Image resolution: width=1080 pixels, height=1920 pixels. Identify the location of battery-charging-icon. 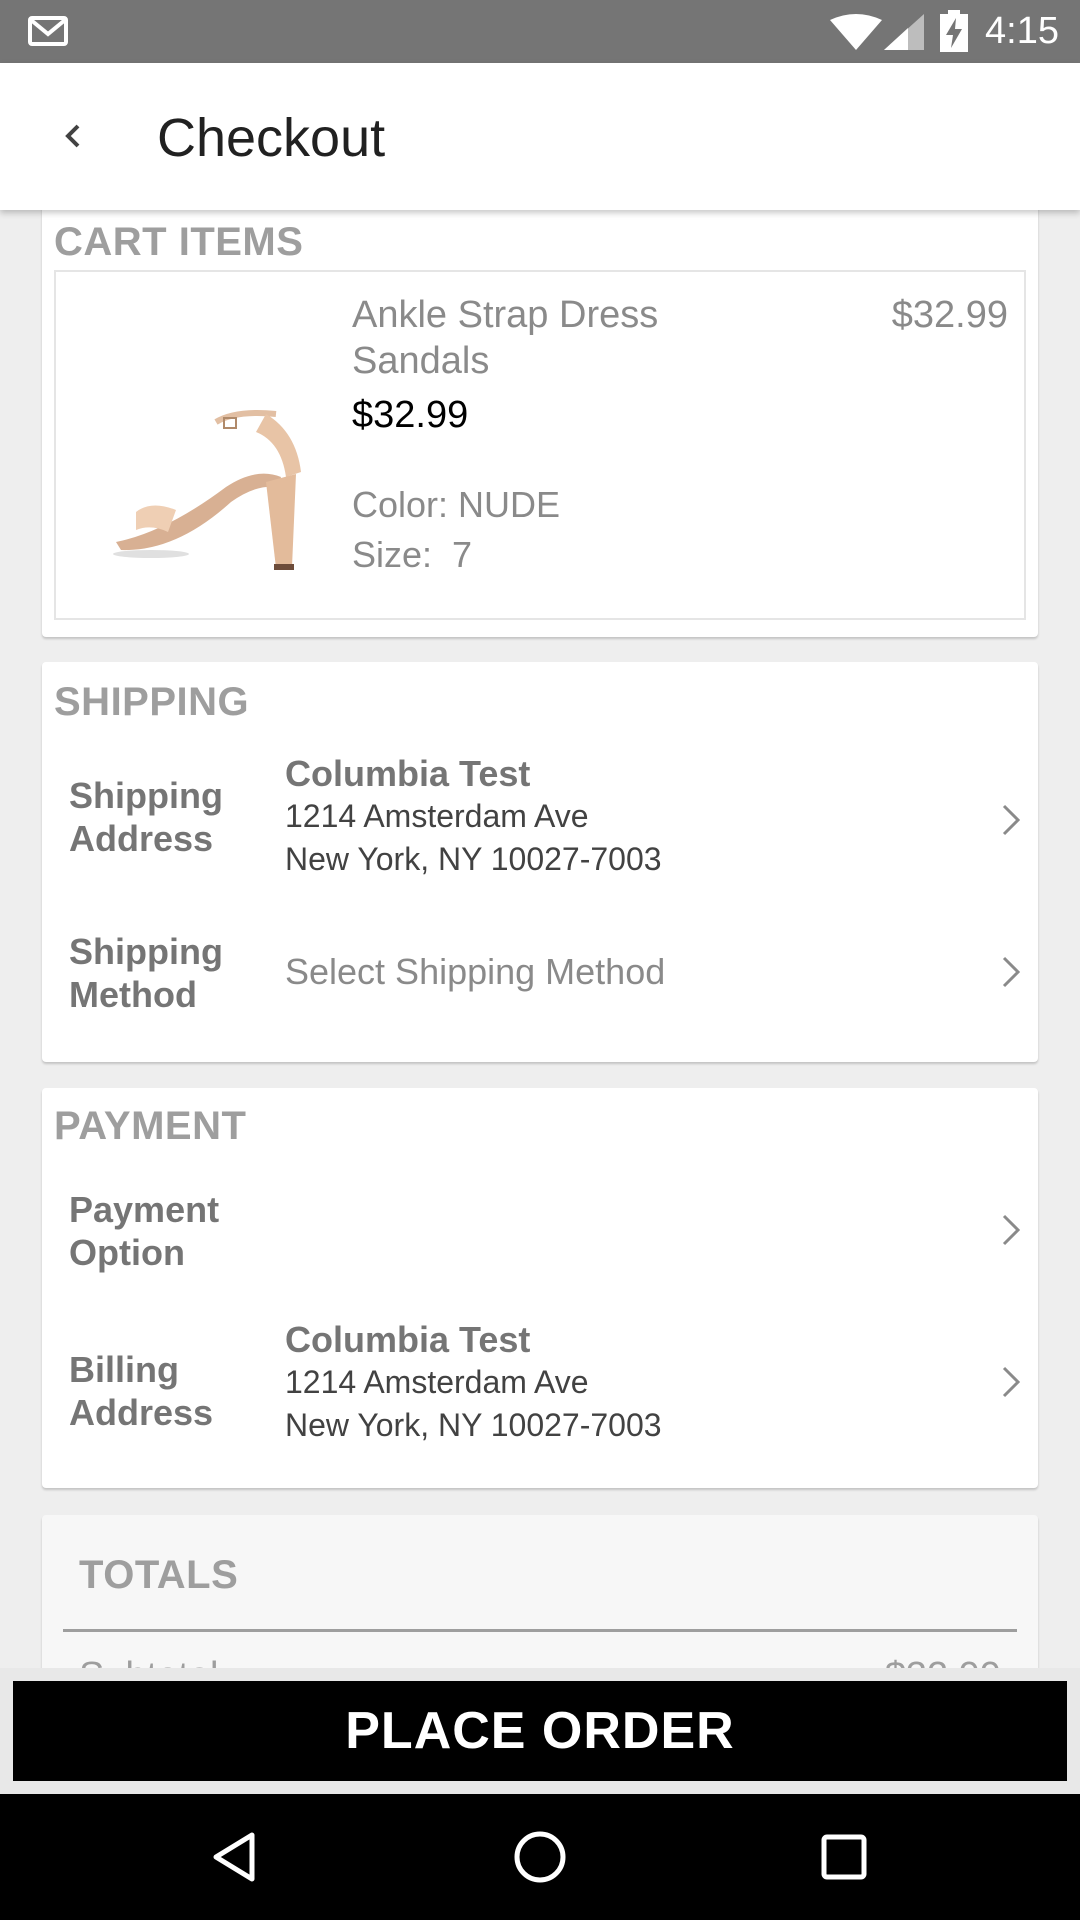
(954, 31).